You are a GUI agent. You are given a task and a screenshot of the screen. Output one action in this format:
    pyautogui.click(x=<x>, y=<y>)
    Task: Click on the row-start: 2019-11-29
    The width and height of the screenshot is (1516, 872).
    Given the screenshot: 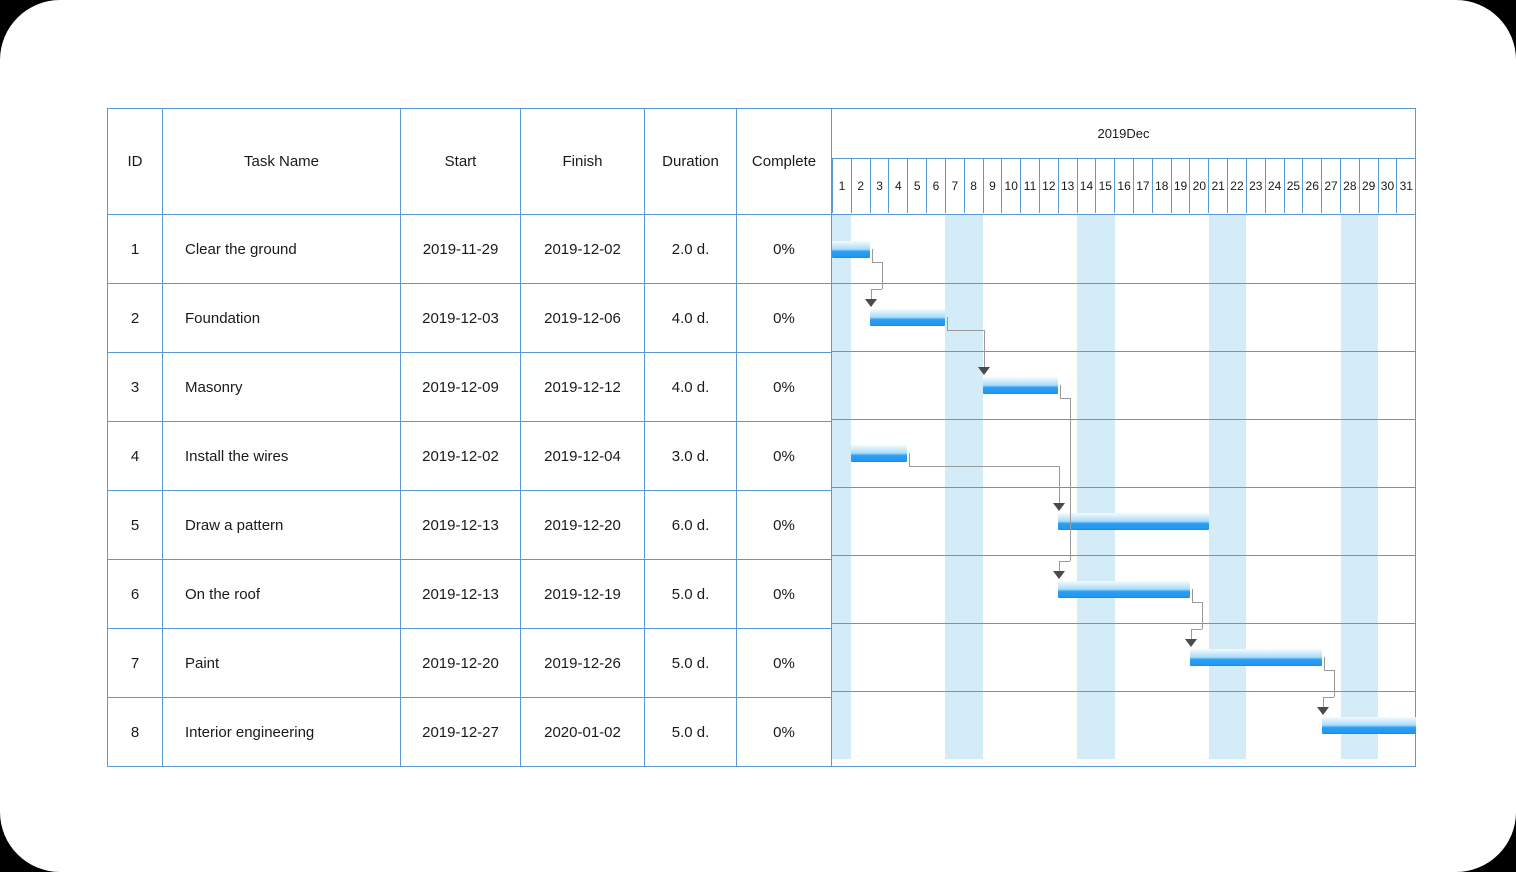 What is the action you would take?
    pyautogui.click(x=460, y=249)
    